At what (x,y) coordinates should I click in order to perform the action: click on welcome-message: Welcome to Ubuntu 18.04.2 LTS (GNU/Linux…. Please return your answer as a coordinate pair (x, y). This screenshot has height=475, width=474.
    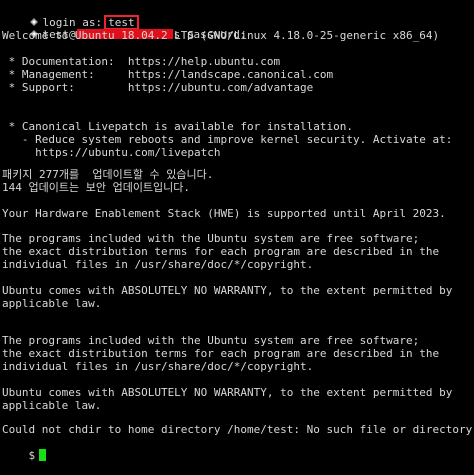
    Looking at the image, I should click on (221, 35).